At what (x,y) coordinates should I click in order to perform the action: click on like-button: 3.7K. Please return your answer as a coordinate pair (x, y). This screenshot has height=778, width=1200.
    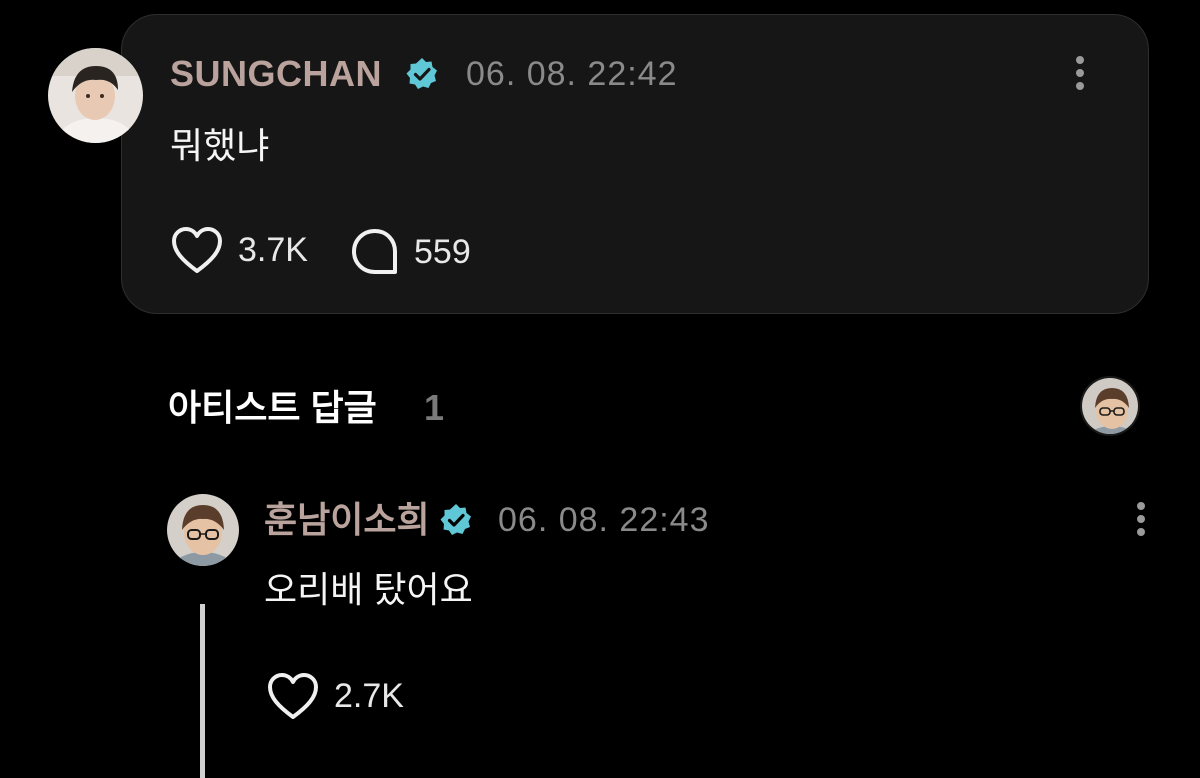
    Looking at the image, I should click on (239, 250).